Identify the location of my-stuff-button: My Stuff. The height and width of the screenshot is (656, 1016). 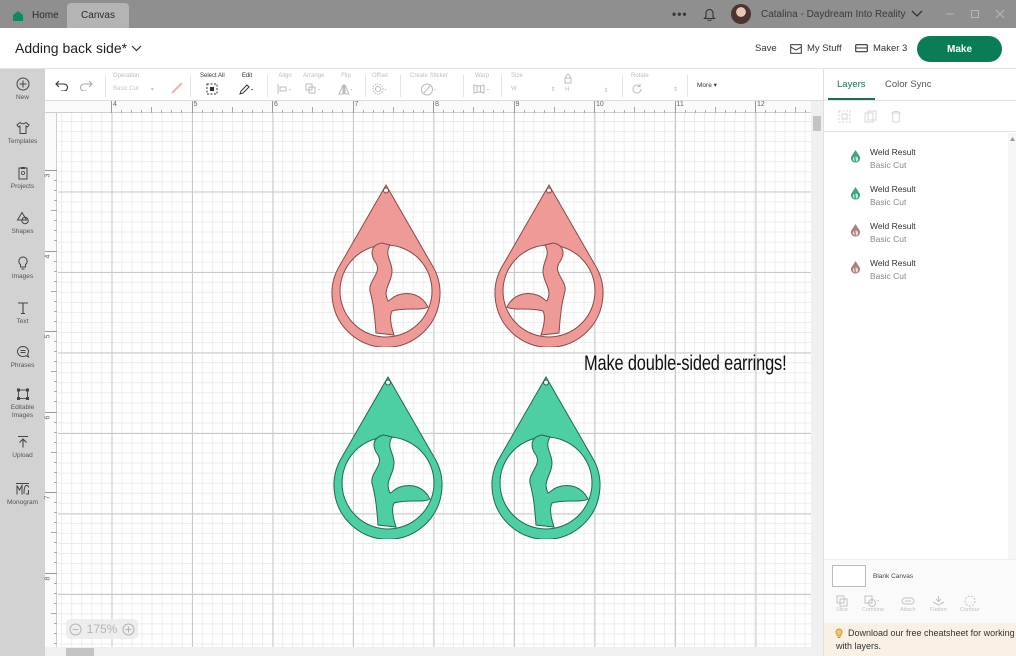
(816, 48).